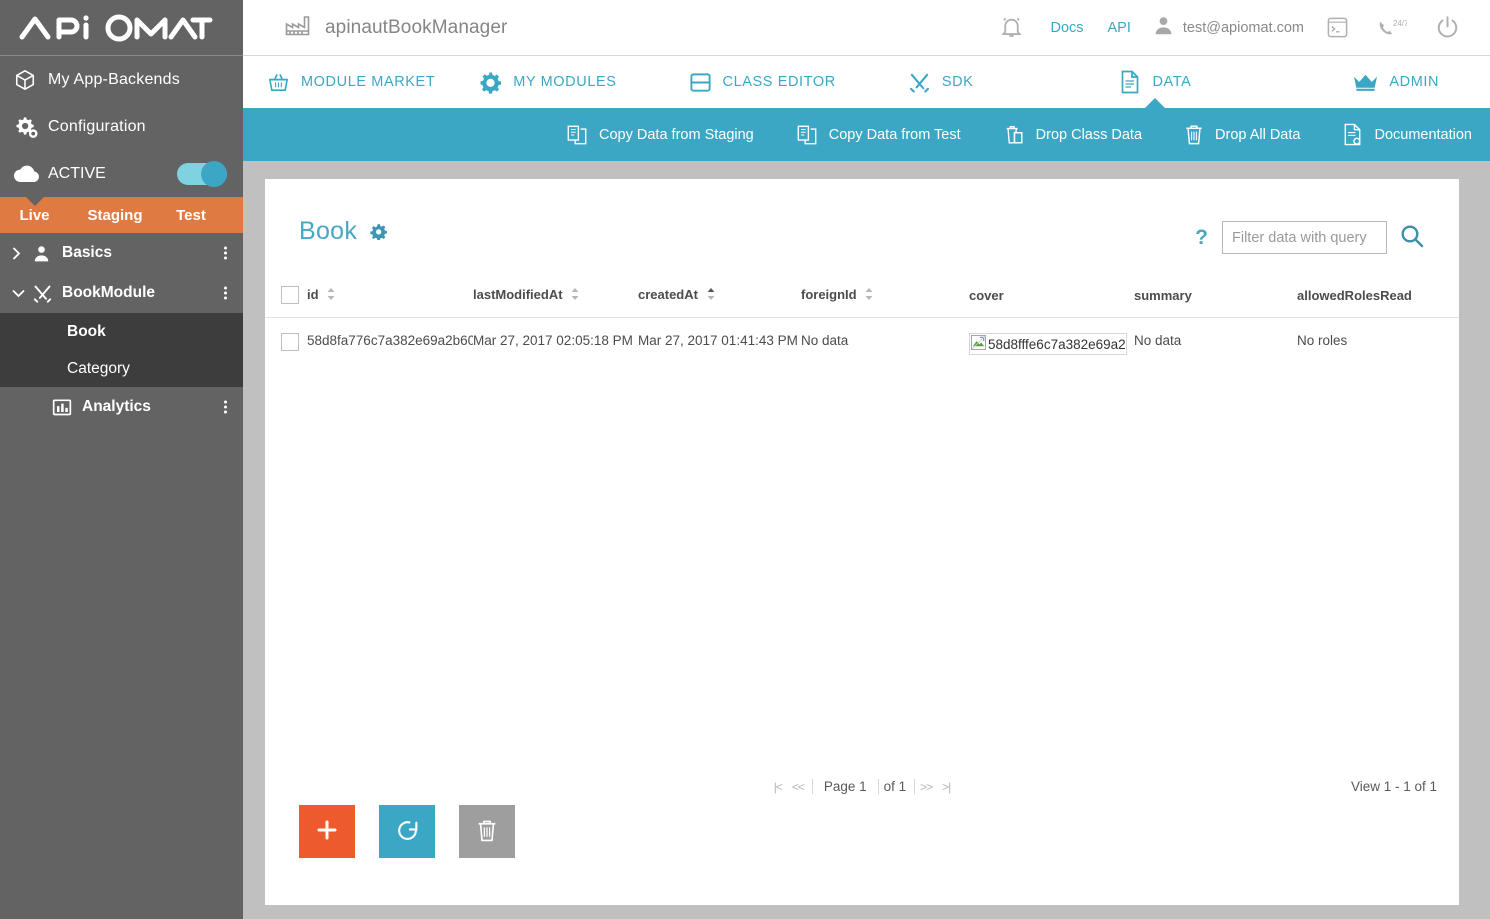 This screenshot has height=919, width=1490. What do you see at coordinates (899, 786) in the screenshot?
I see `total-pages-label: of 1` at bounding box center [899, 786].